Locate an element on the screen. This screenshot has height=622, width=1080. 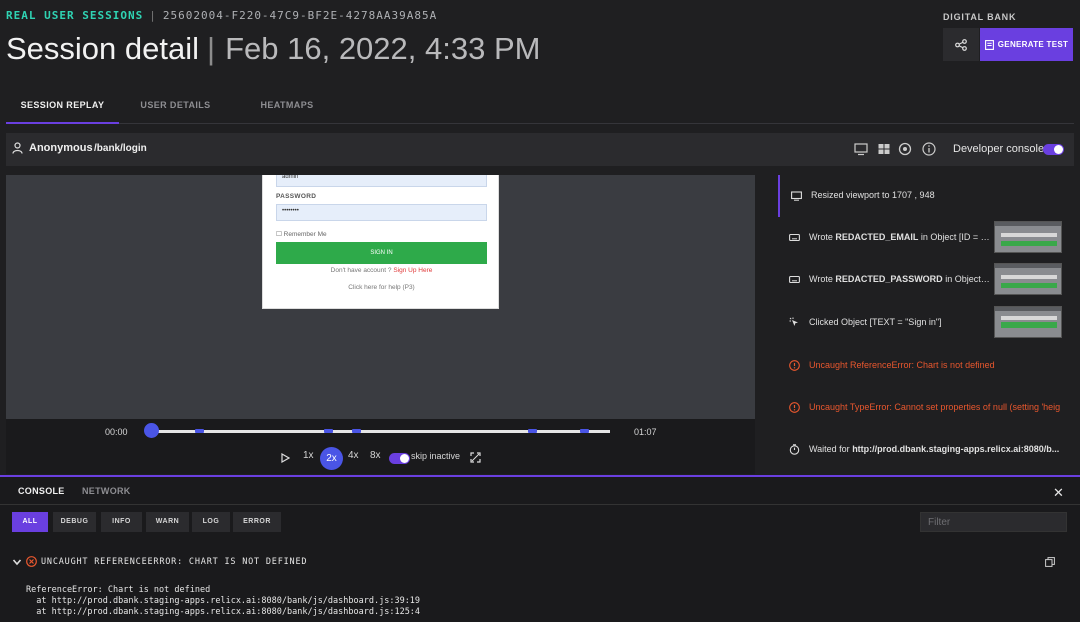
developer-console-label: Developer console is located at coordinates (999, 149).